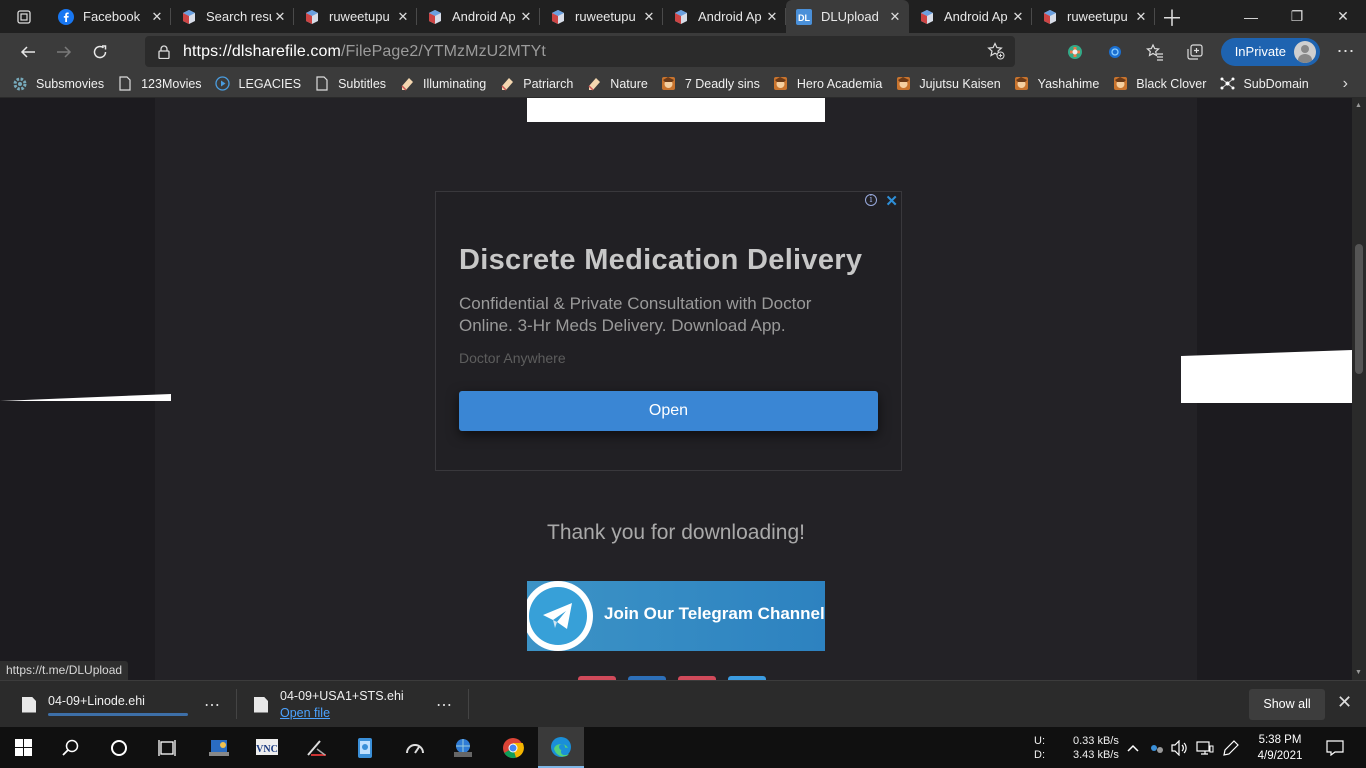  I want to click on taskbar-app-chrome, so click(513, 747).